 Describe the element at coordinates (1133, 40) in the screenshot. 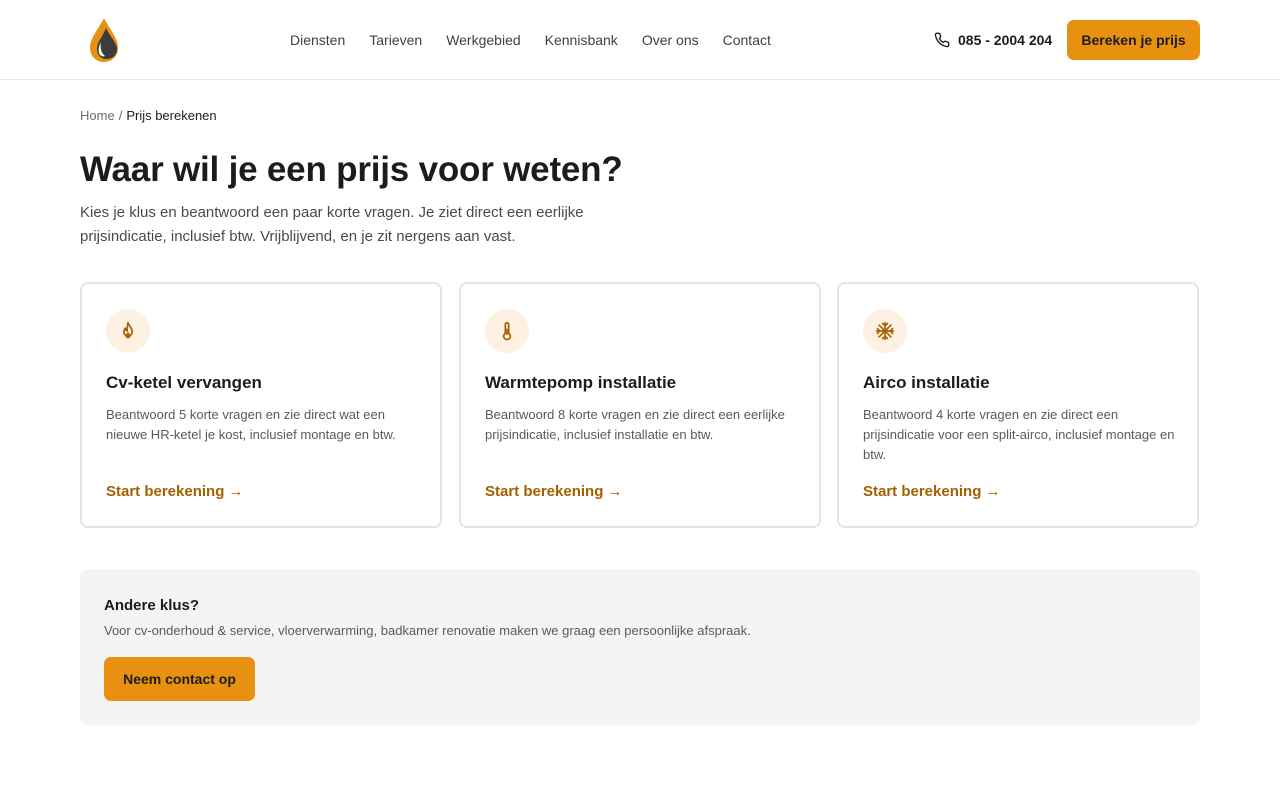

I see `calculate-price-button: Bereken je prijs` at that location.